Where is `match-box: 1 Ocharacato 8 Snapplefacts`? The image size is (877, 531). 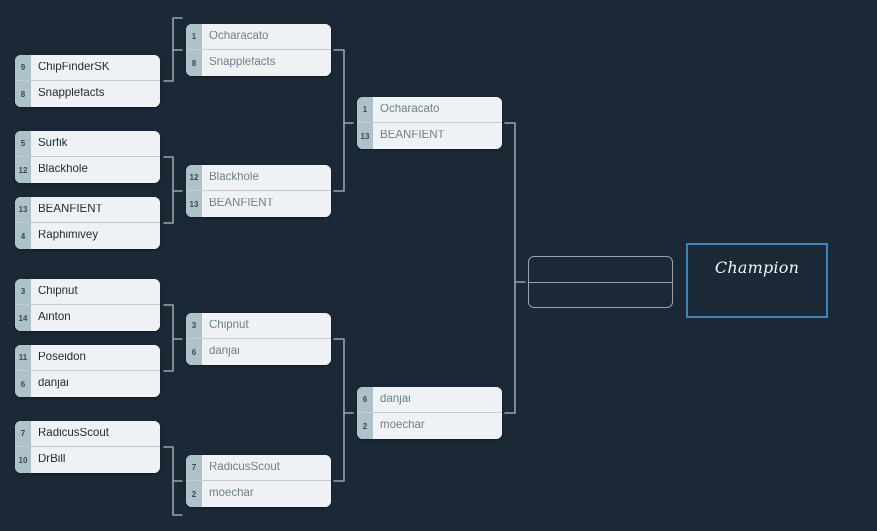 match-box: 1 Ocharacato 8 Snapplefacts is located at coordinates (258, 50).